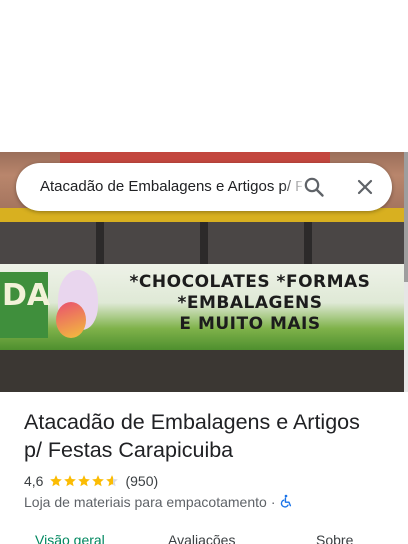  What do you see at coordinates (202, 243) in the screenshot?
I see `storefront-awning` at bounding box center [202, 243].